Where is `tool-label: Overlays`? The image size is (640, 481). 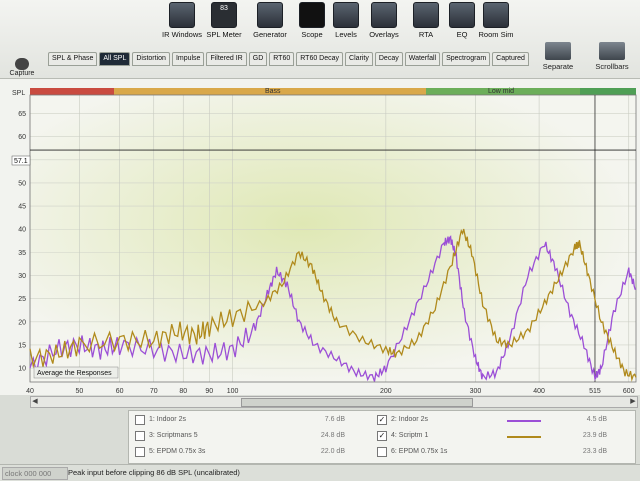
tool-label: Overlays is located at coordinates (384, 34).